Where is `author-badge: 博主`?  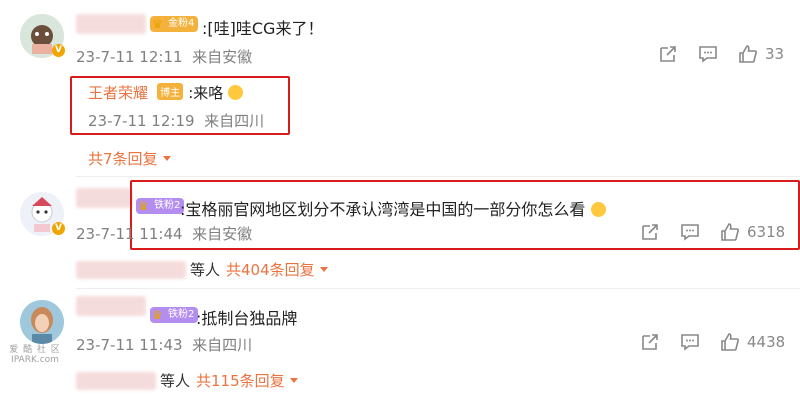 author-badge: 博主 is located at coordinates (170, 91).